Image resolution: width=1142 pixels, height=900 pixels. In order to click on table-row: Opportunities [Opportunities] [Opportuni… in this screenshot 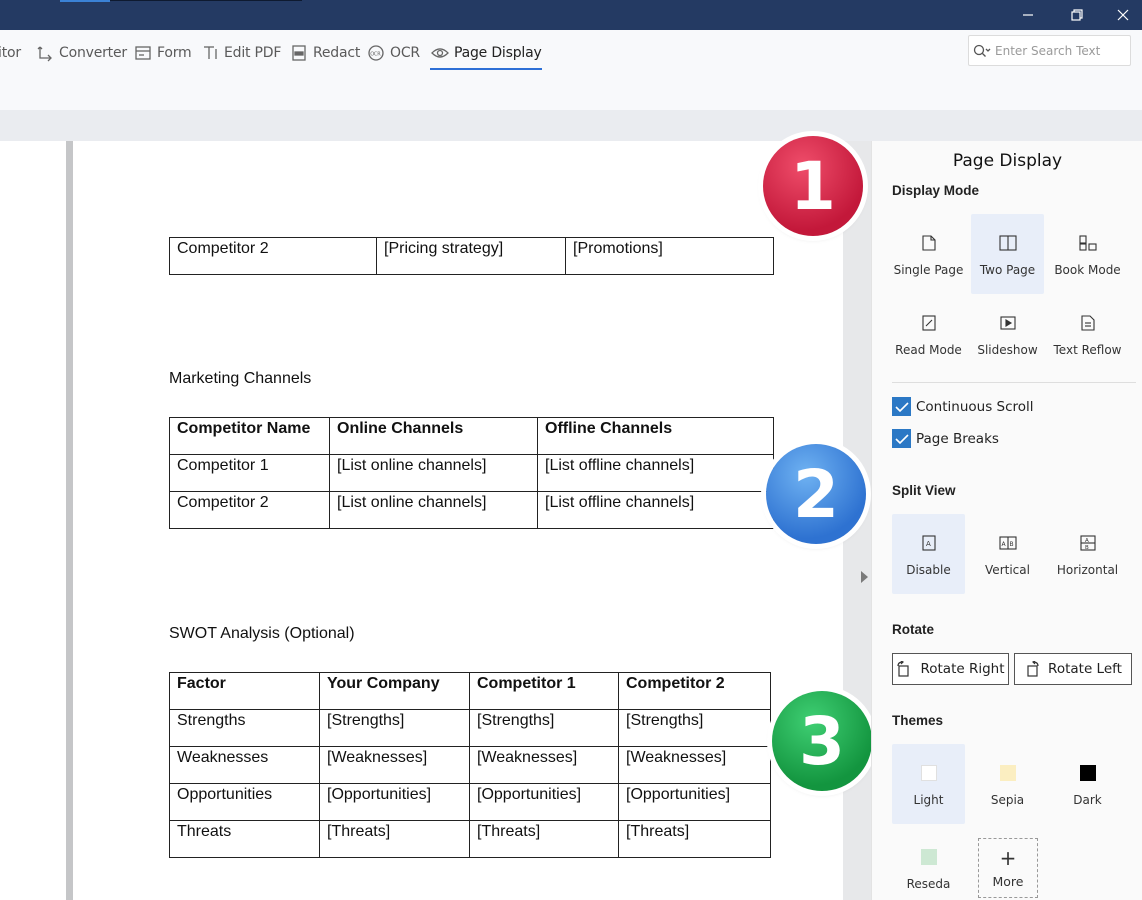, I will do `click(470, 802)`.